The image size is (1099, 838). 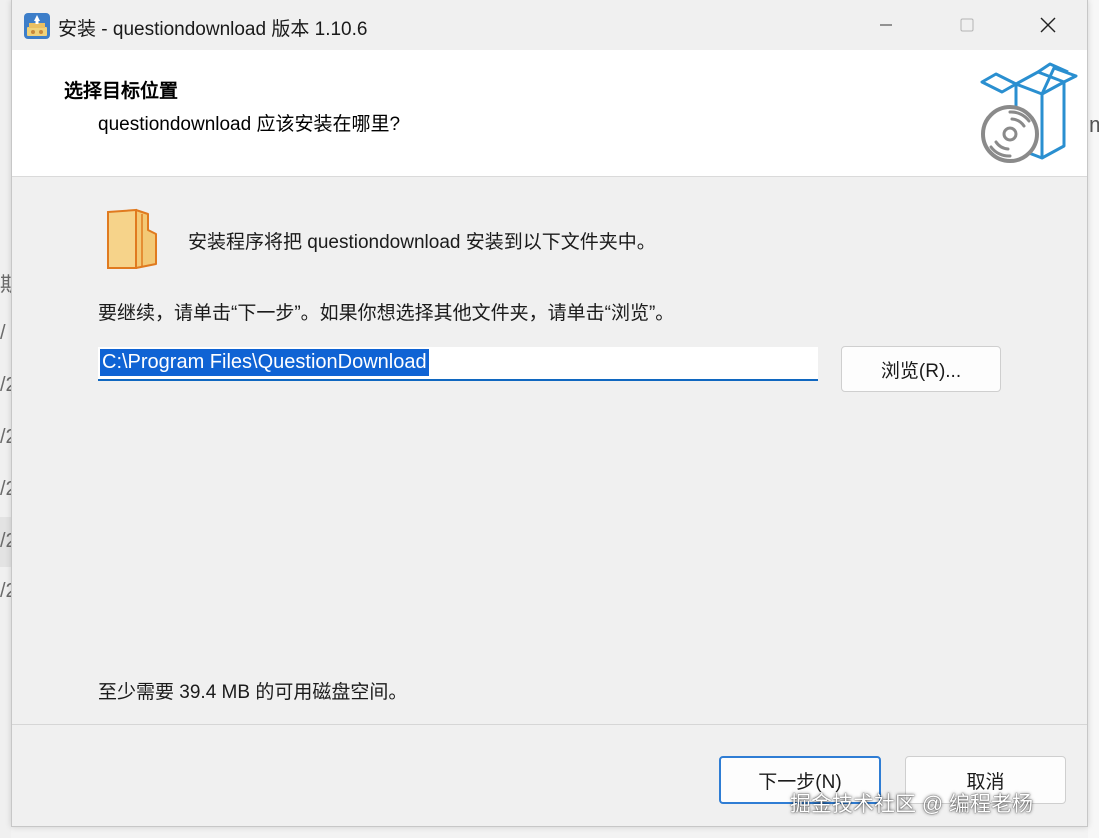 I want to click on minimize-icon, so click(x=886, y=25).